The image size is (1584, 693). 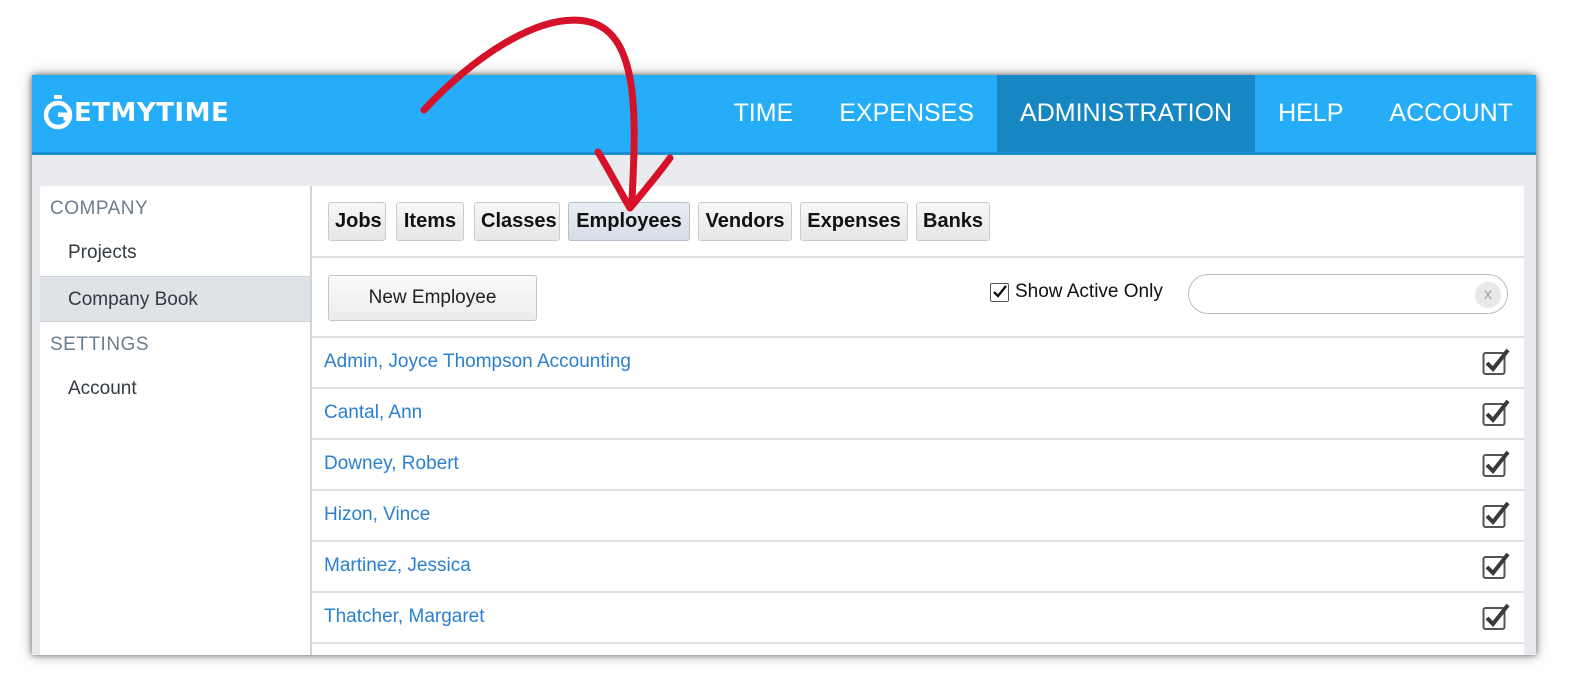 What do you see at coordinates (1333, 295) in the screenshot?
I see `search-input` at bounding box center [1333, 295].